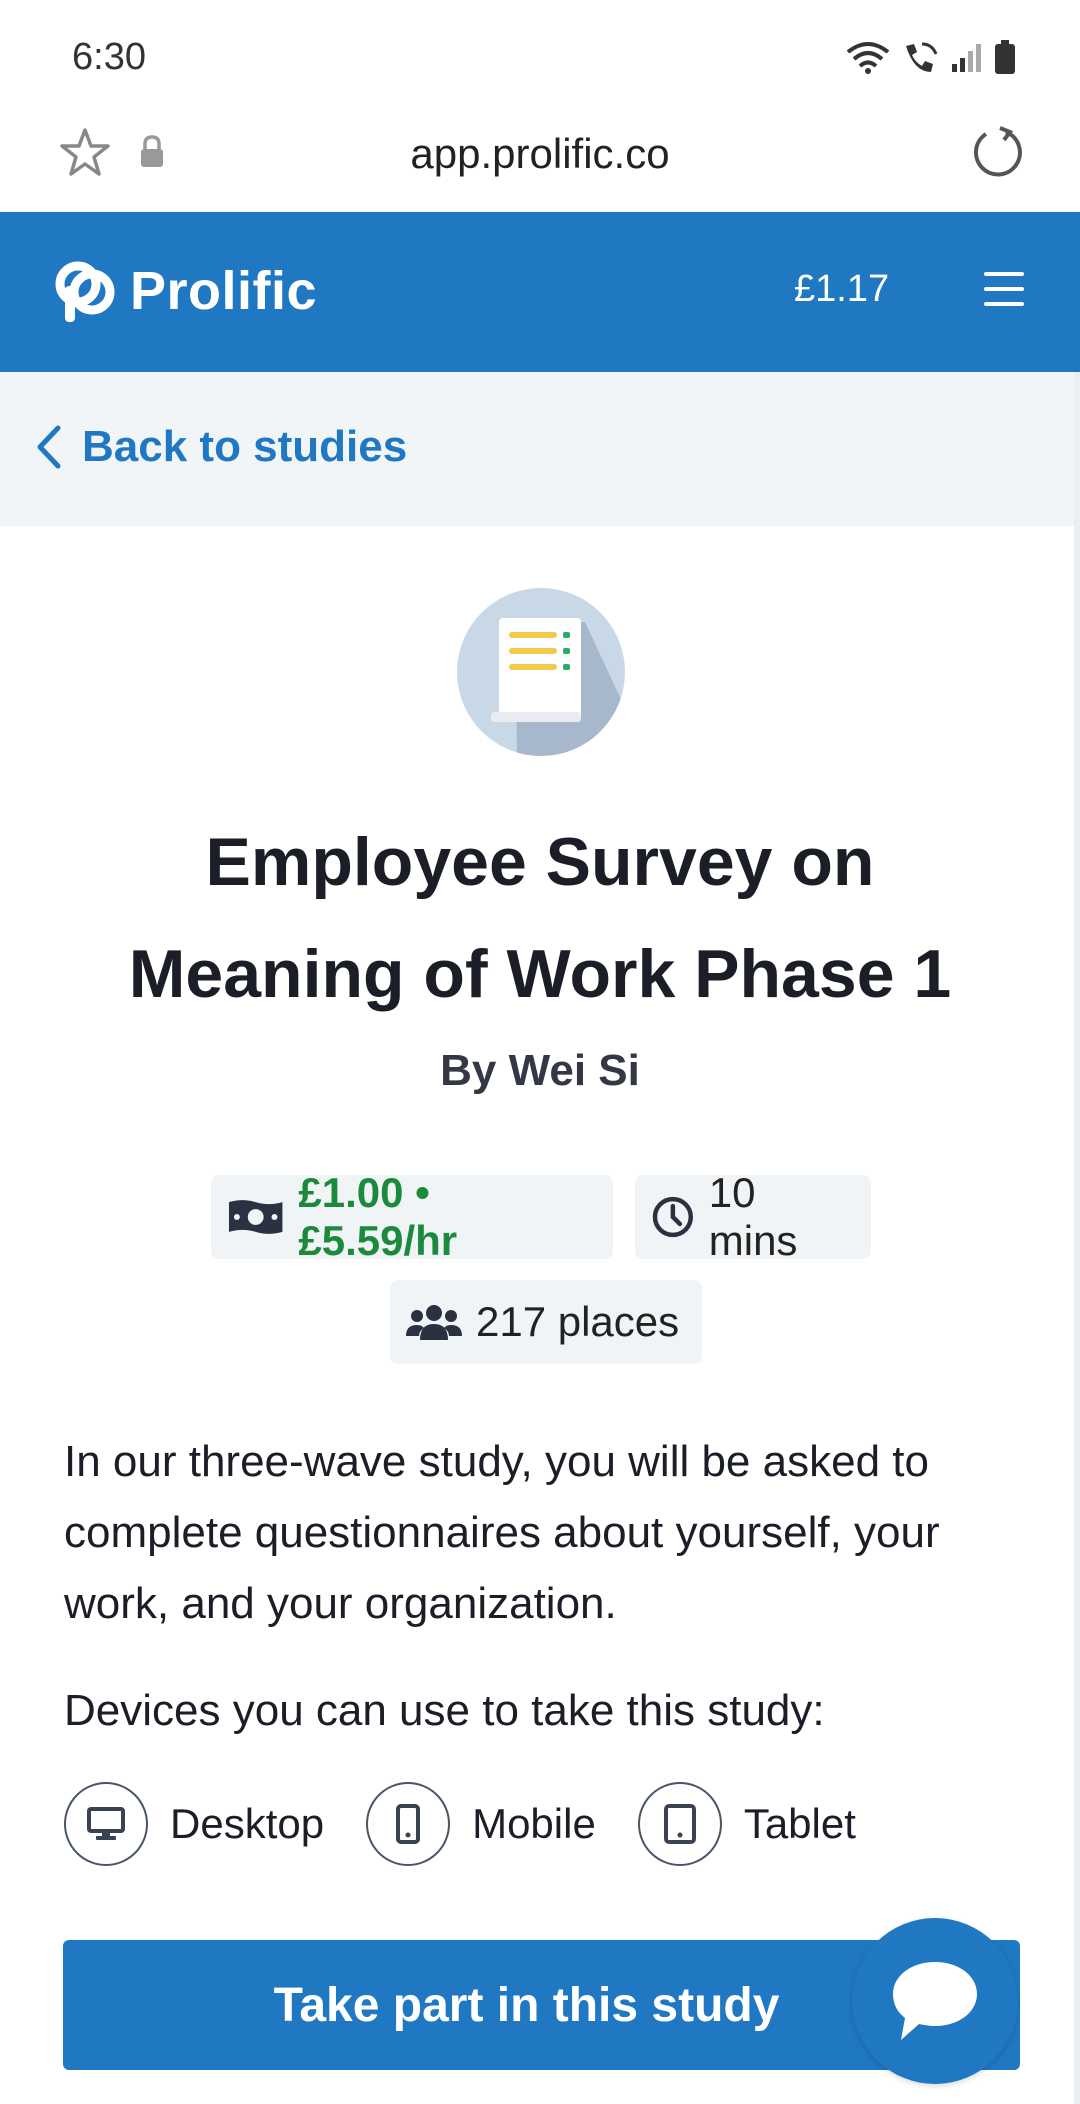  I want to click on device-label-mobile: Mobile, so click(534, 1823).